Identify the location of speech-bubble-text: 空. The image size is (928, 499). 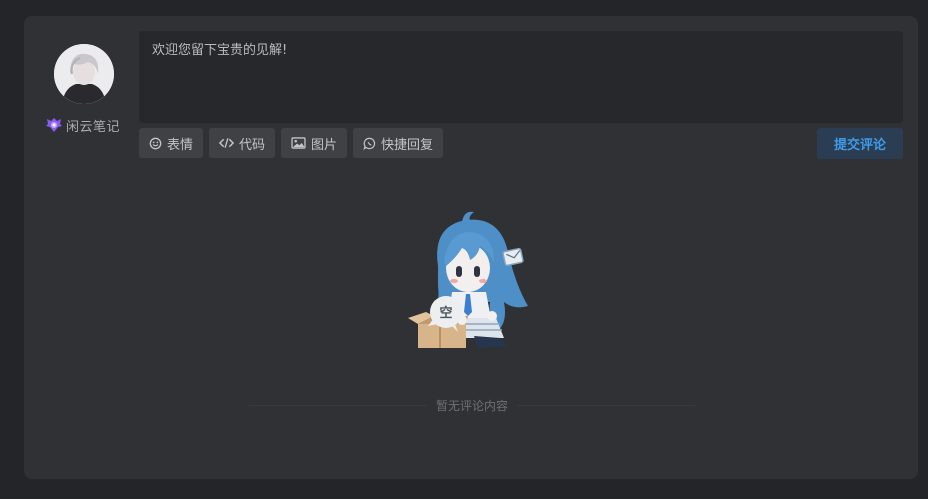
(445, 313).